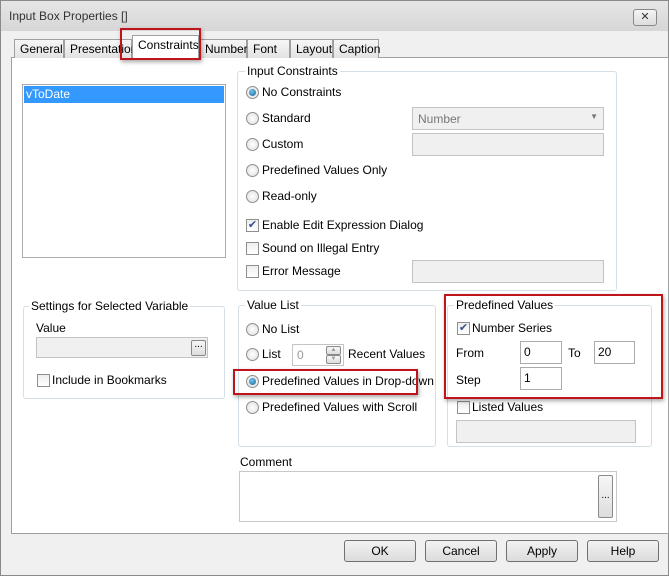  What do you see at coordinates (325, 382) in the screenshot?
I see `highlight-dropdown-option` at bounding box center [325, 382].